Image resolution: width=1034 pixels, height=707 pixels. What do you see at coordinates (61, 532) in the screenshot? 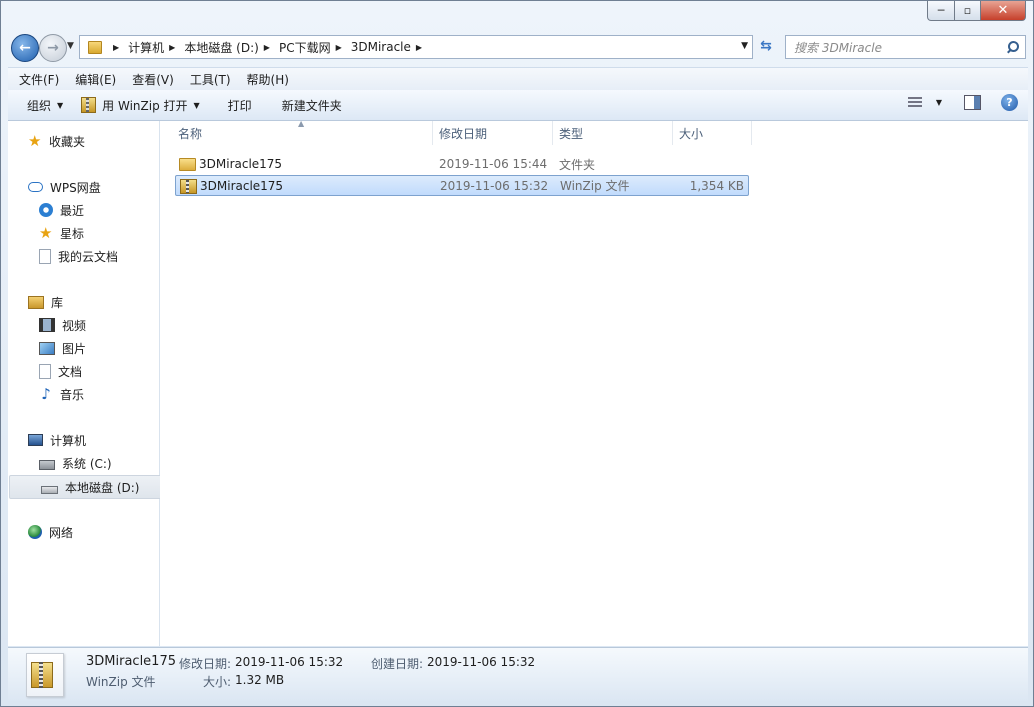
I see `sidebar-item-label: 网络` at bounding box center [61, 532].